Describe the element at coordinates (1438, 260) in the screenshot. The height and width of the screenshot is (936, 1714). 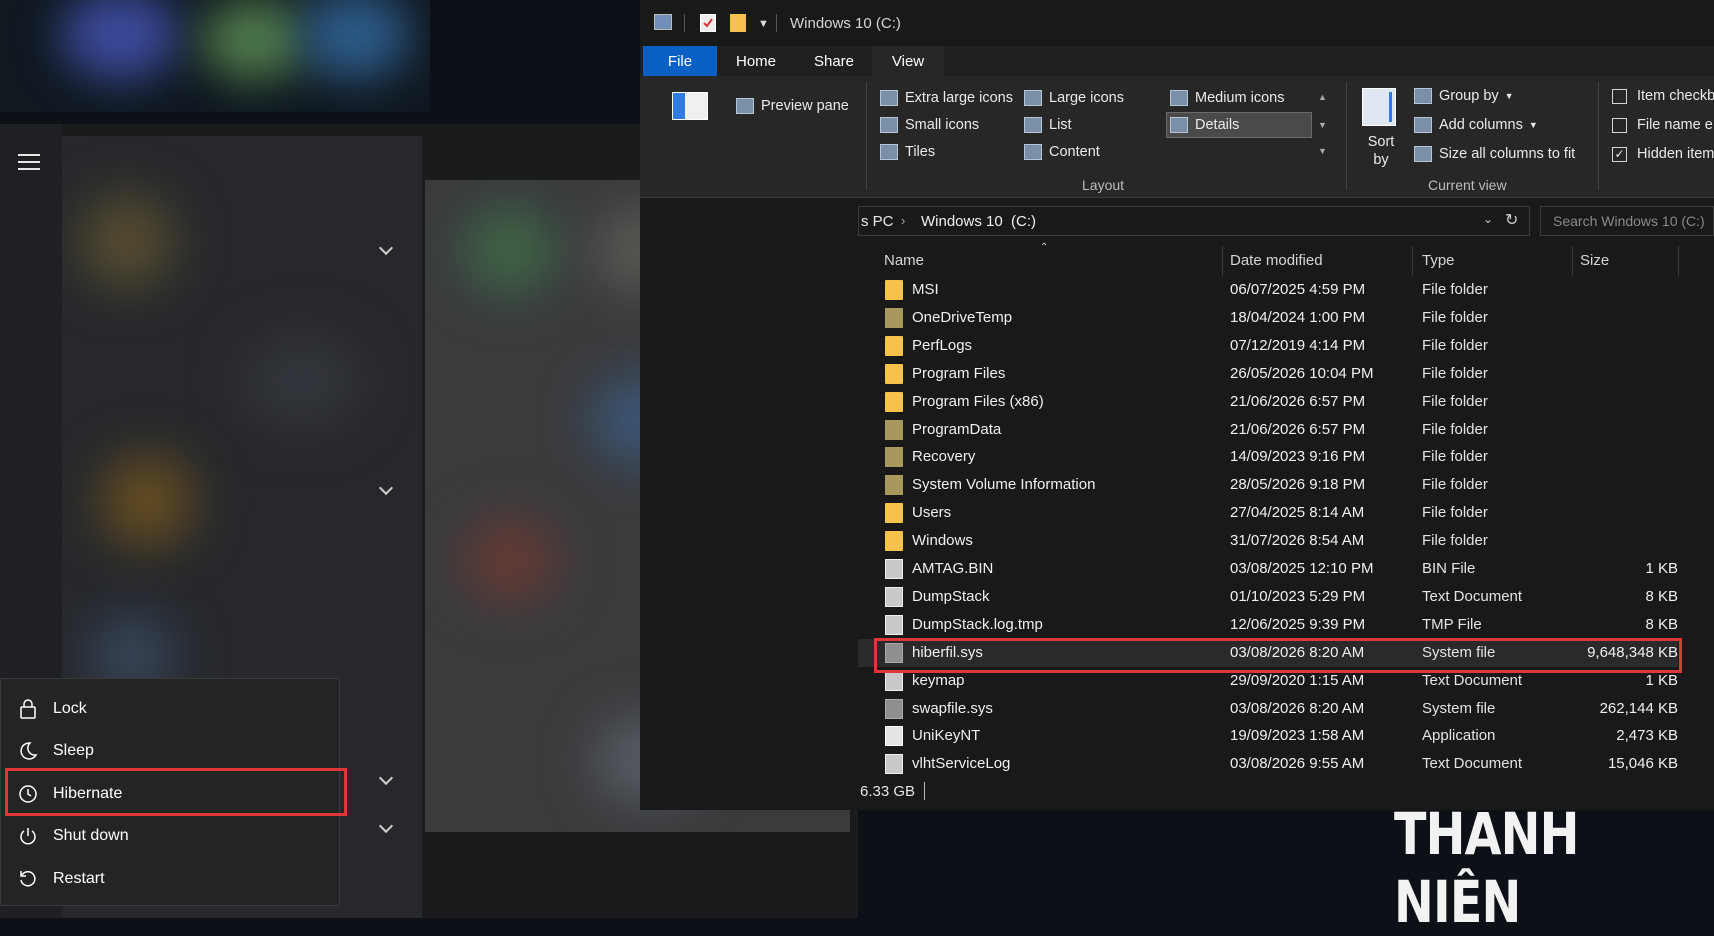
I see `column-header-type: Type` at that location.